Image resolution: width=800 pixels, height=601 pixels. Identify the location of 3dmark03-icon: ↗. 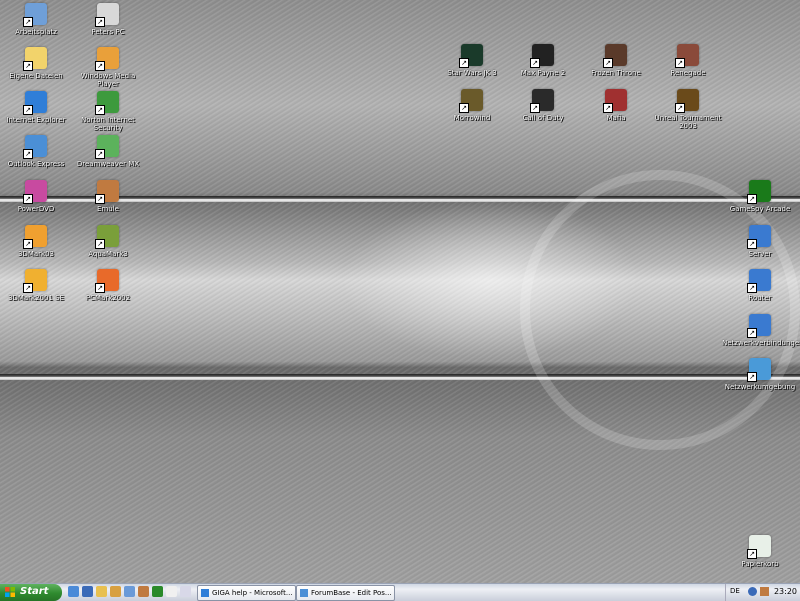
(35, 237).